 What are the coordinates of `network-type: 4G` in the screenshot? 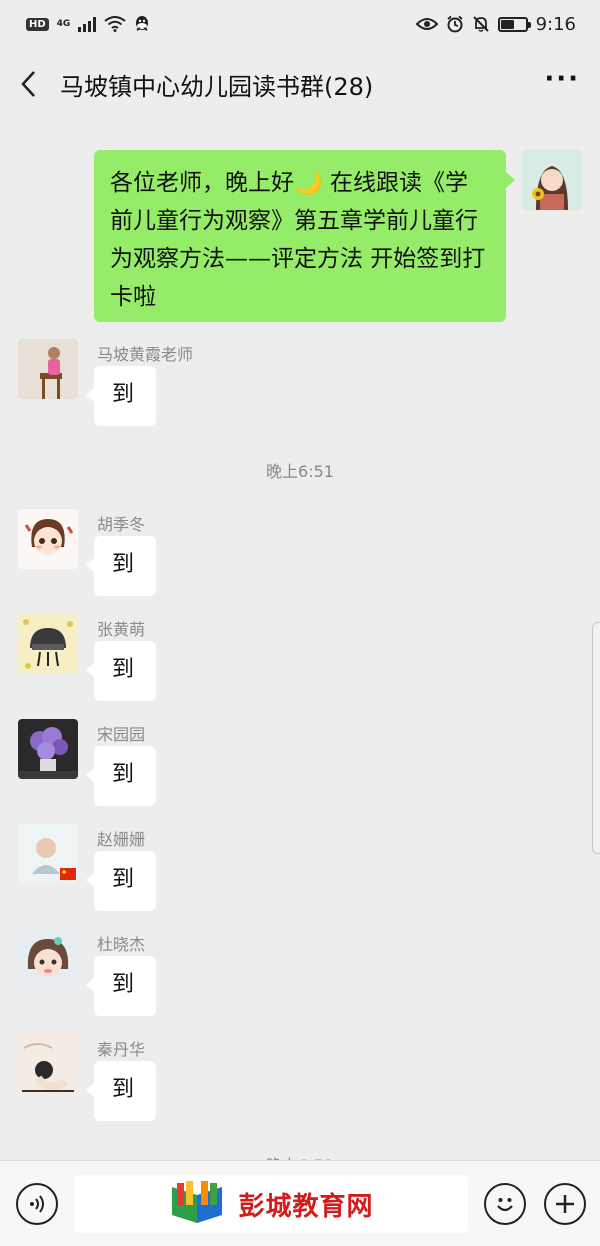 It's located at (63, 24).